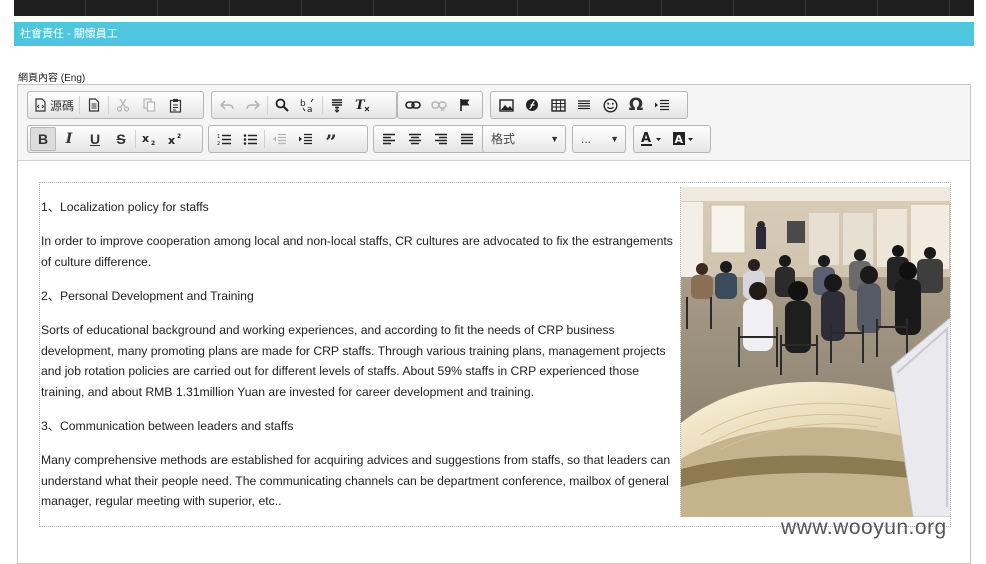 Image resolution: width=986 pixels, height=564 pixels. What do you see at coordinates (282, 105) in the screenshot?
I see `find-button` at bounding box center [282, 105].